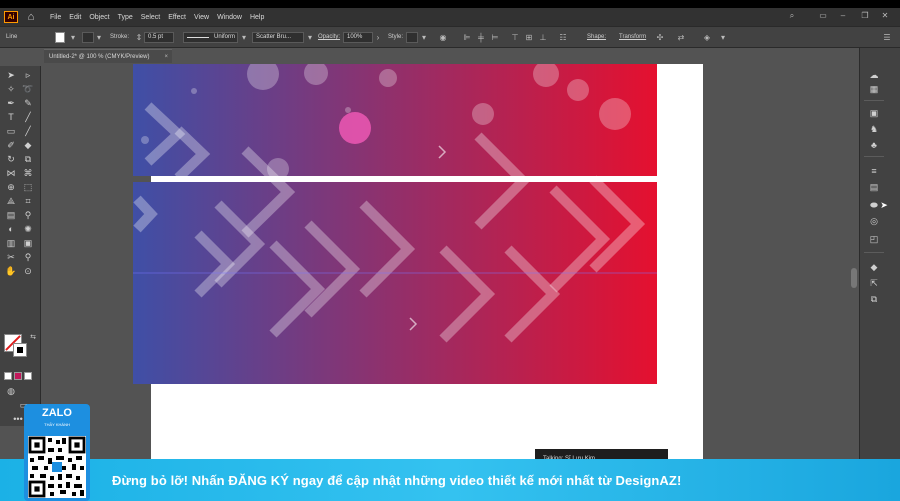 The width and height of the screenshot is (900, 501). I want to click on rectangle-tool-icon: ▭, so click(11, 131).